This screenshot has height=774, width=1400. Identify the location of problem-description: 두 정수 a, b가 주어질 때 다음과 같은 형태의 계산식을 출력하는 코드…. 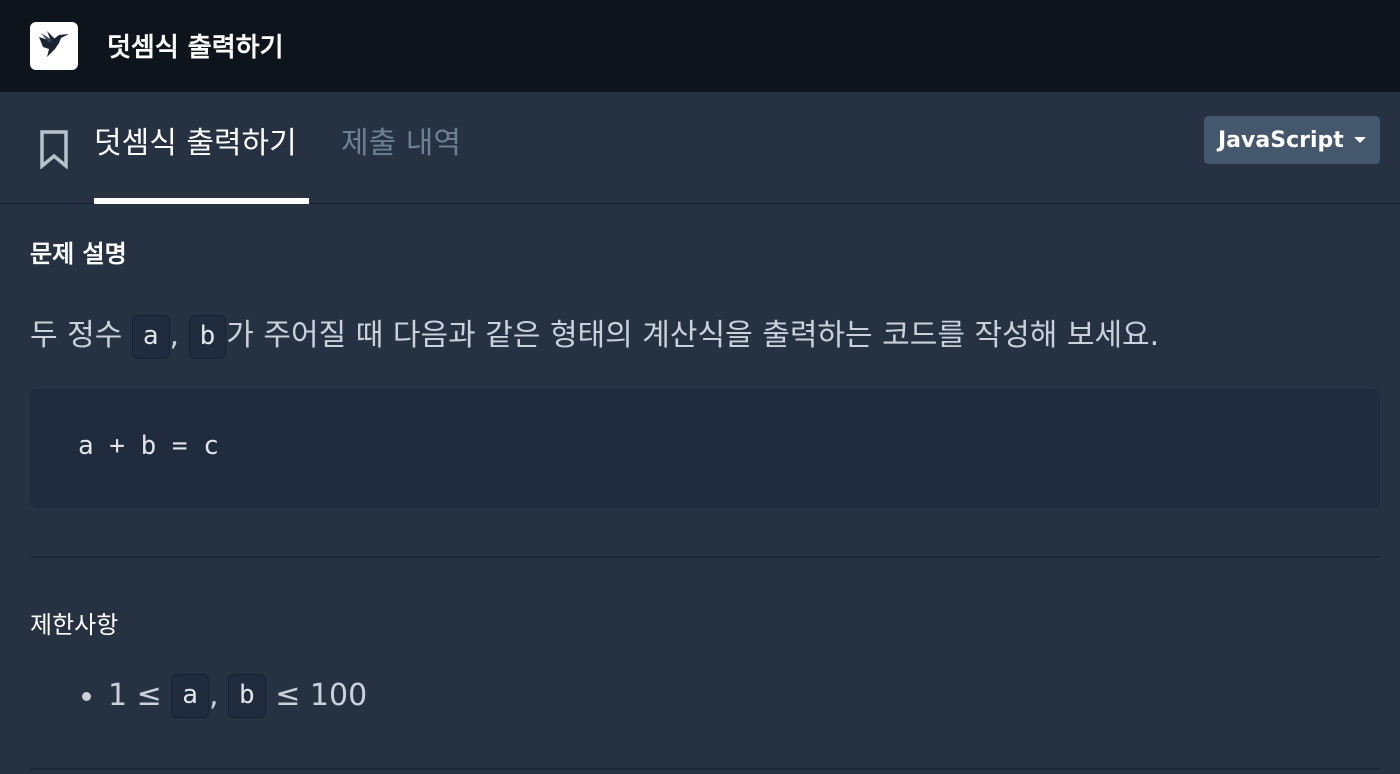
(594, 336).